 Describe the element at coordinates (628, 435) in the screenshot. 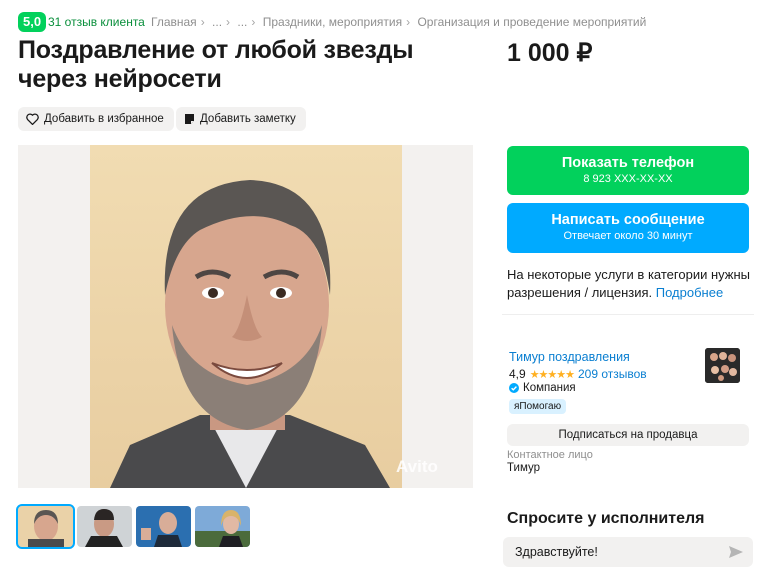

I see `subscribe-seller-button: Подписаться на продавца` at that location.